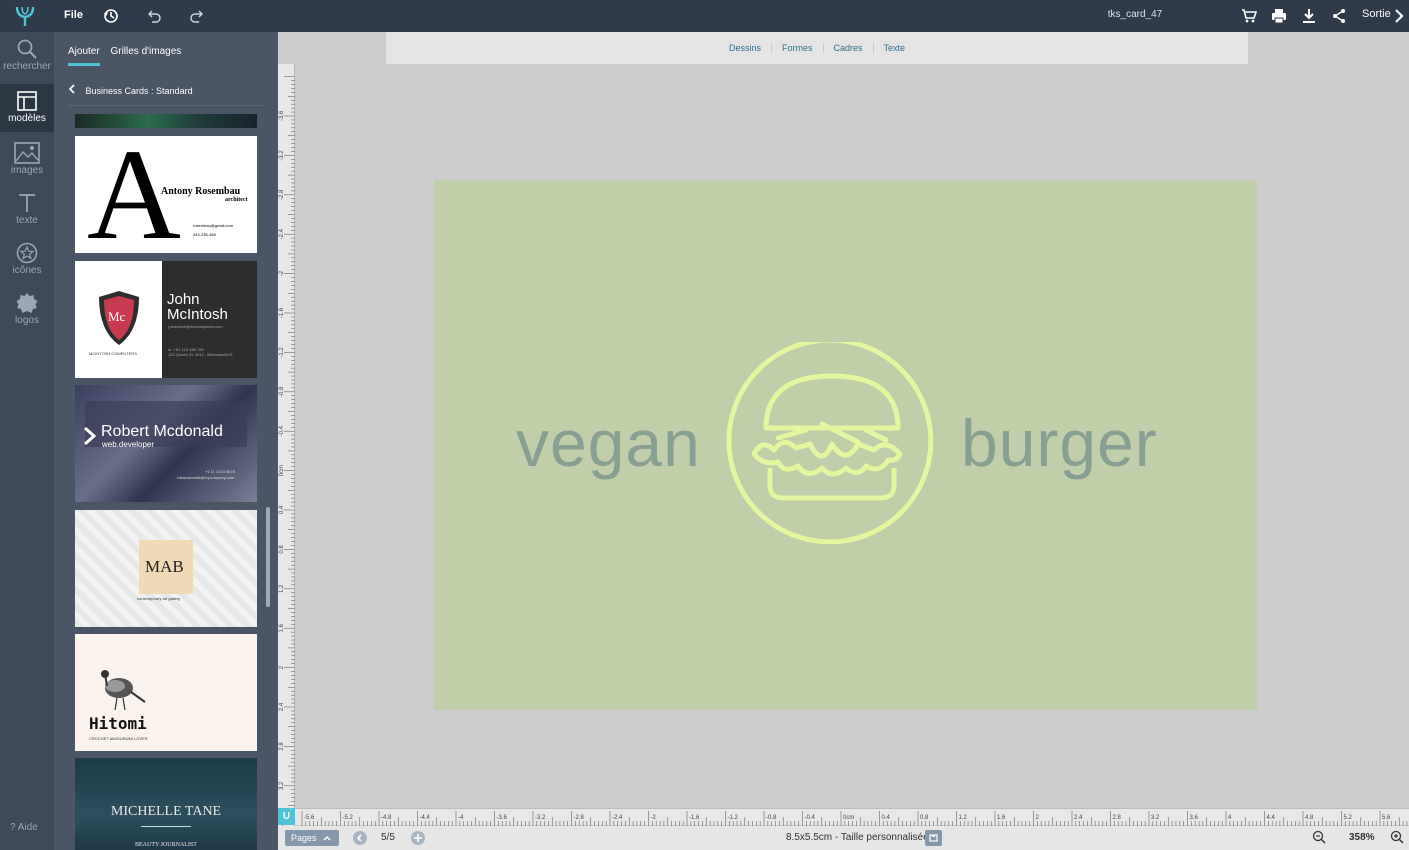 This screenshot has height=850, width=1409. Describe the element at coordinates (123, 690) in the screenshot. I see `bird-illustration-icon` at that location.